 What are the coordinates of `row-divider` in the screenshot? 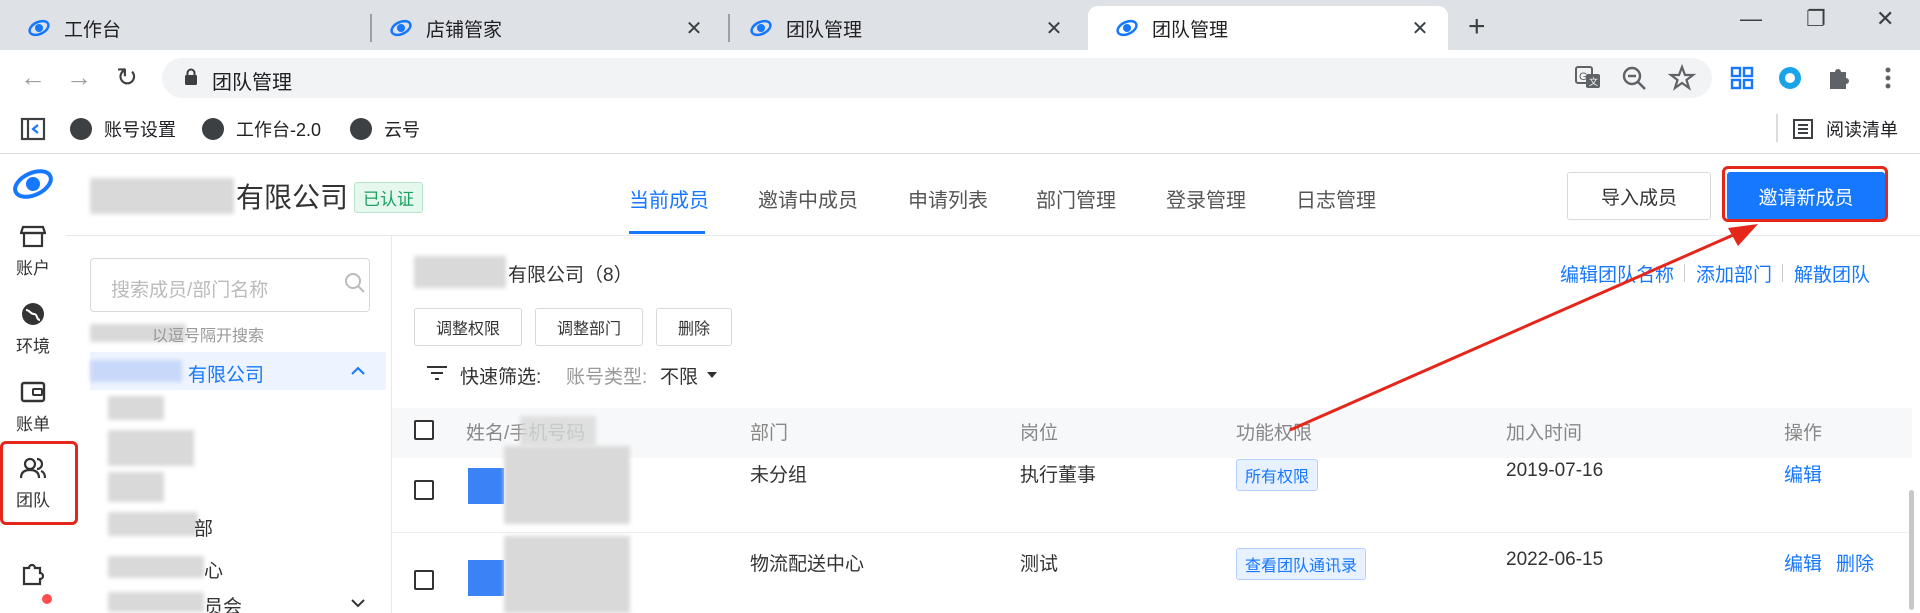 It's located at (1152, 532).